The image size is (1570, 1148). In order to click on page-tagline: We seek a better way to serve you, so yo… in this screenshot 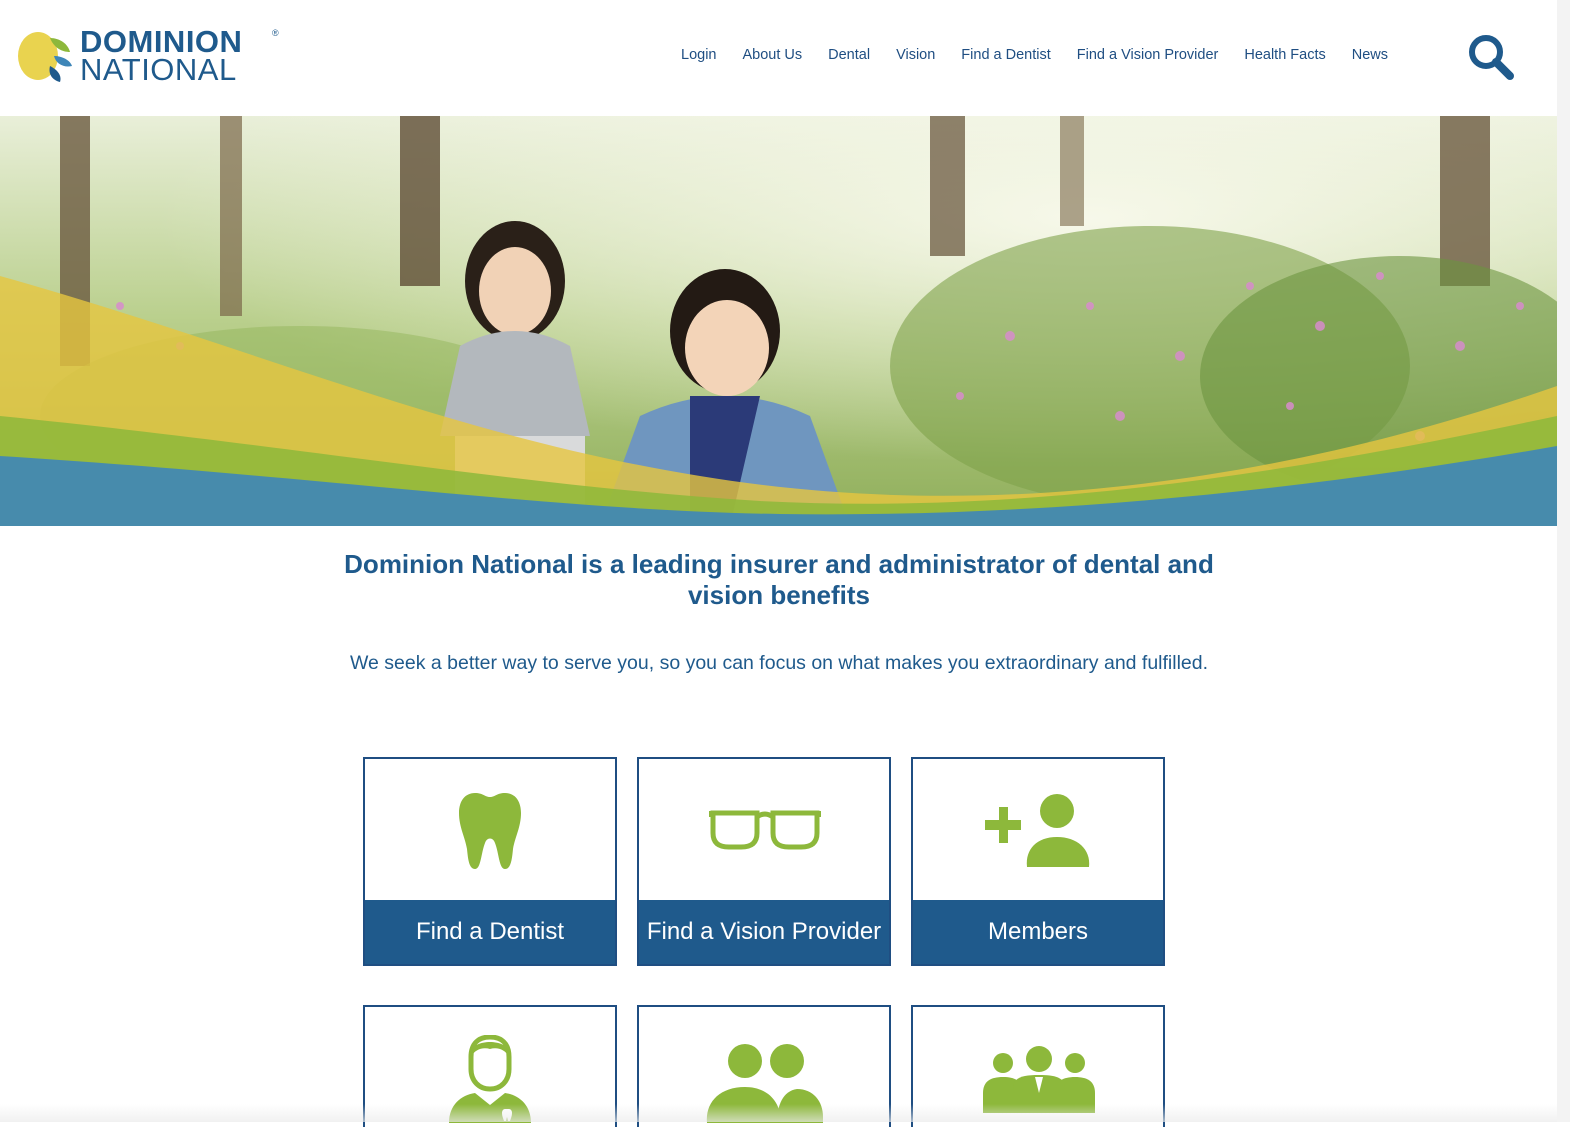, I will do `click(779, 663)`.